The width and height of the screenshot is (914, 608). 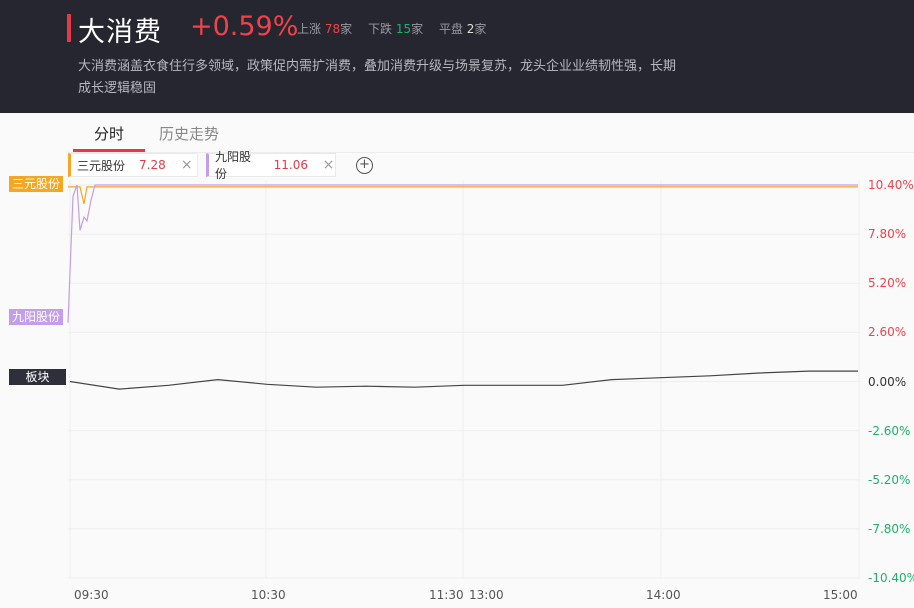 What do you see at coordinates (889, 430) in the screenshot?
I see `y-tick-label: -2.60%` at bounding box center [889, 430].